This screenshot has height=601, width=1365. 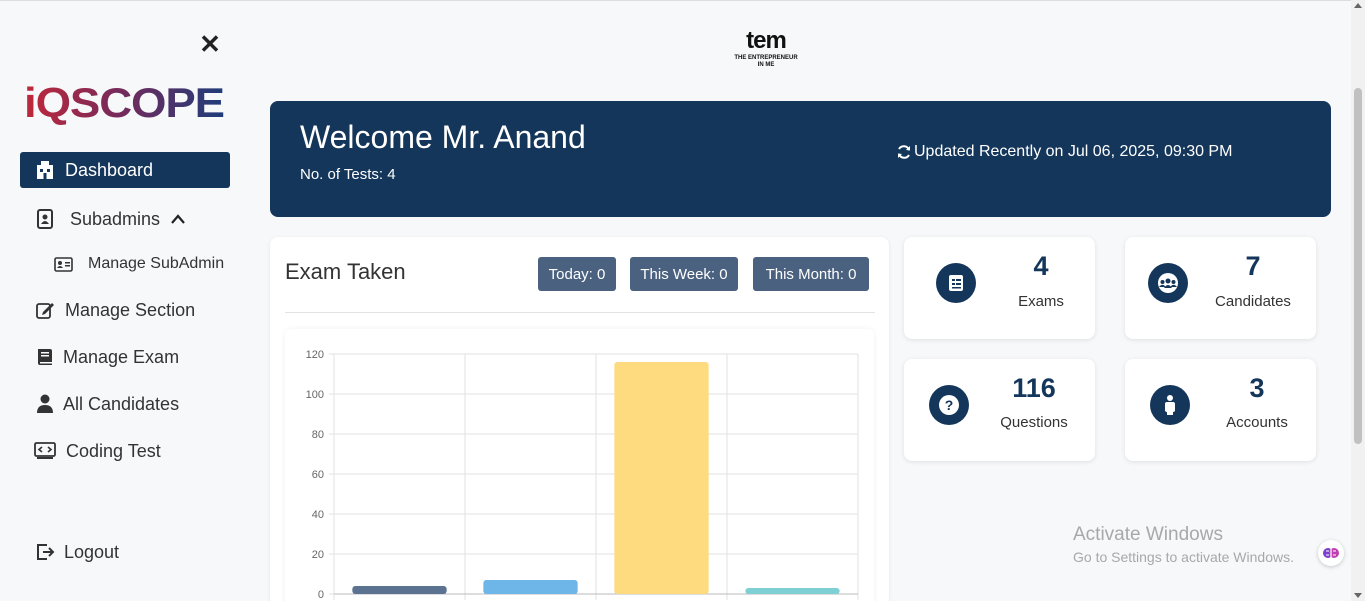 What do you see at coordinates (318, 435) in the screenshot?
I see `y-tick-label: 80` at bounding box center [318, 435].